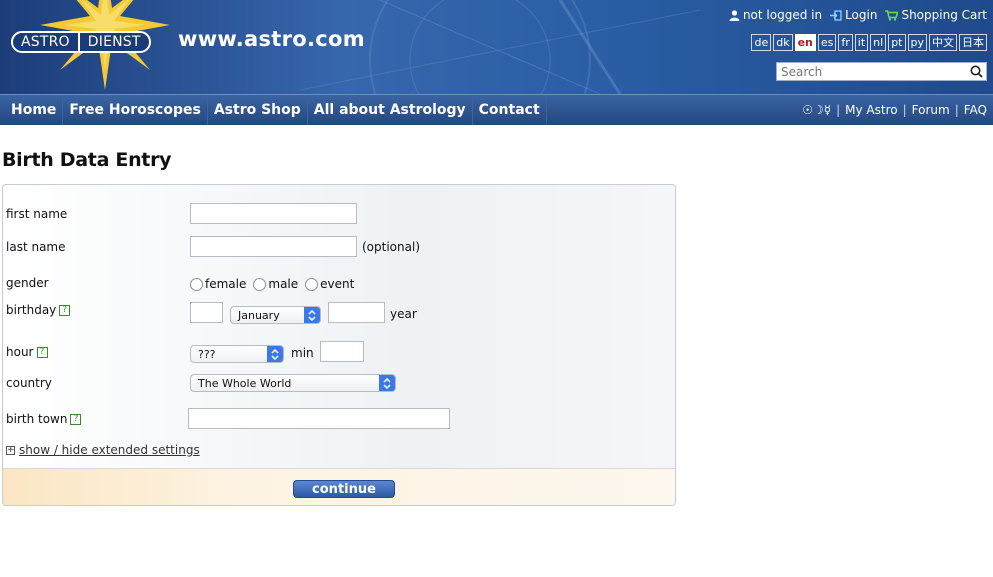 This screenshot has height=577, width=993. What do you see at coordinates (259, 315) in the screenshot?
I see `birthday-month-value: January` at bounding box center [259, 315].